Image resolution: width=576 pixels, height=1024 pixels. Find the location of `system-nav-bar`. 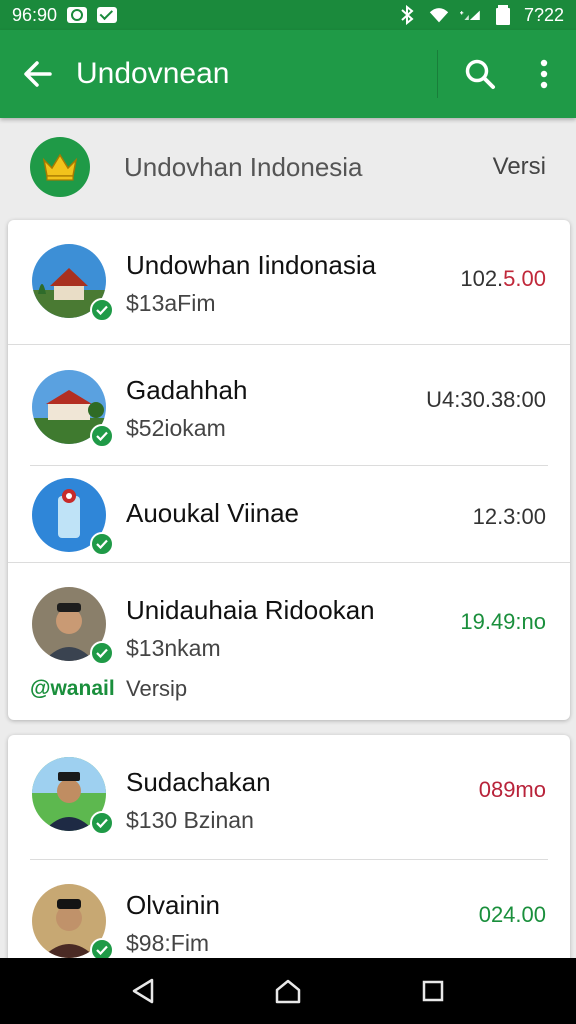

system-nav-bar is located at coordinates (288, 991).